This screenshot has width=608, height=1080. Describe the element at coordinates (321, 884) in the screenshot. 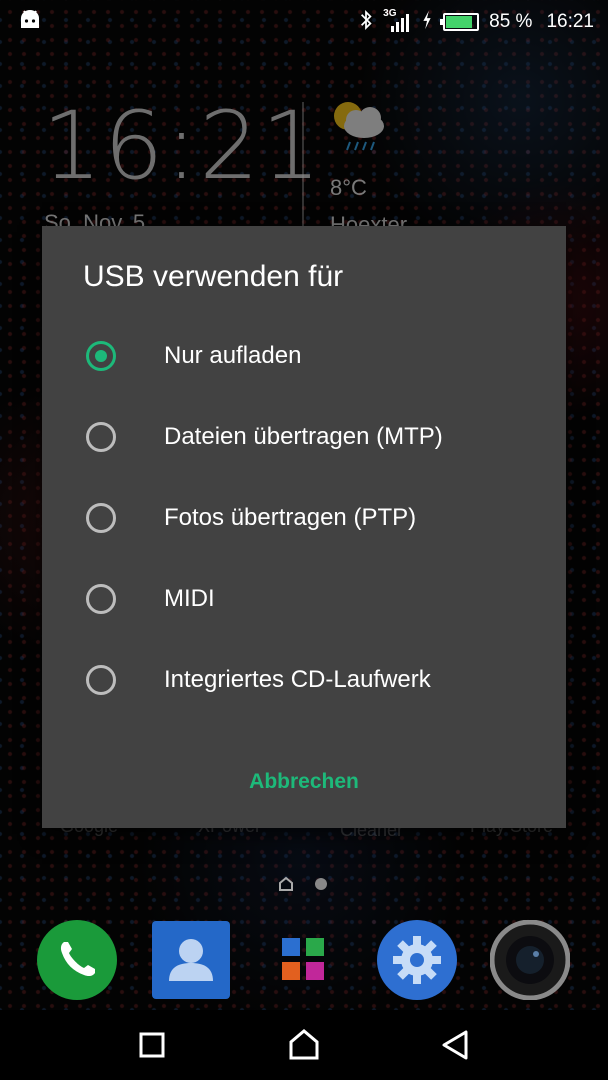

I see `page-dot` at that location.